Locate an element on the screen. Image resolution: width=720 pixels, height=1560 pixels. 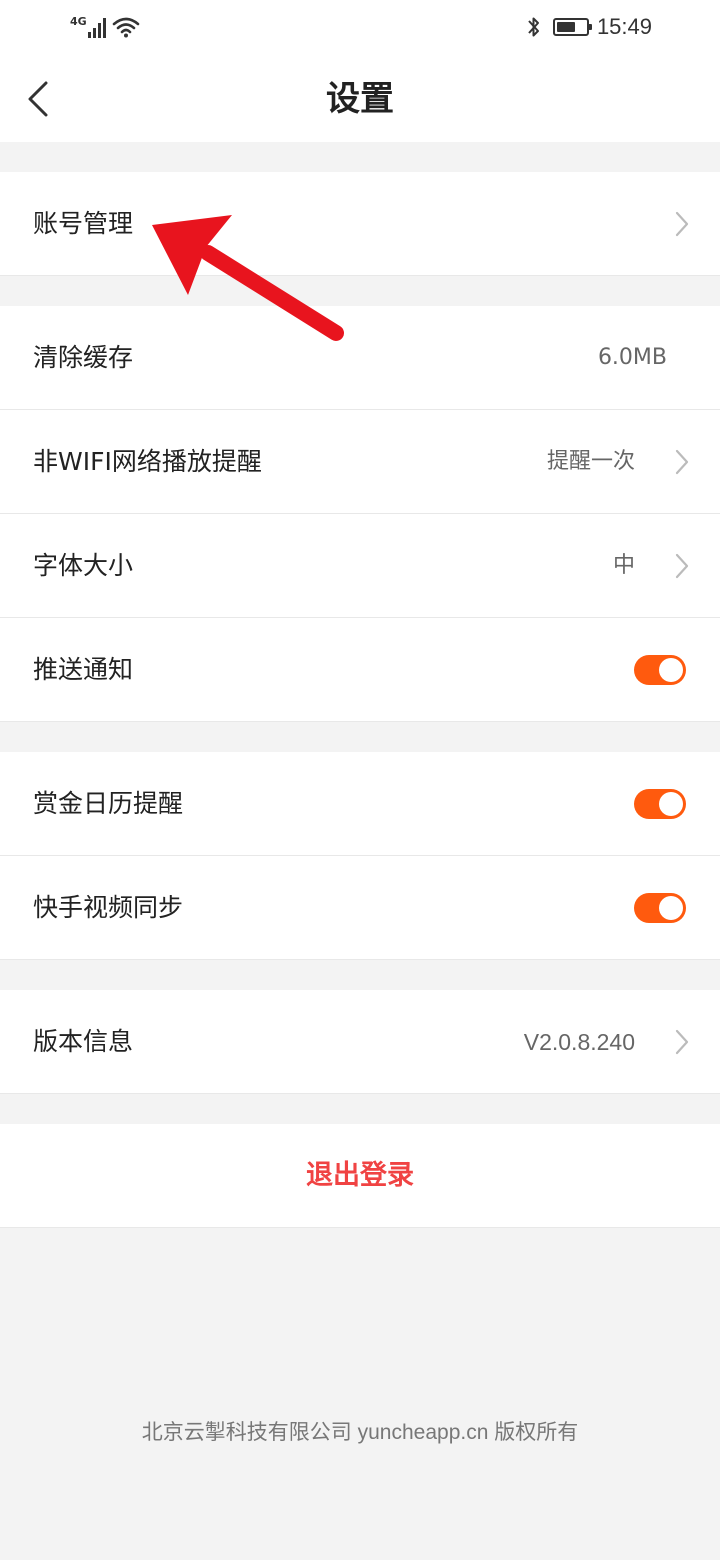
kuaishou-sync-row: 快手视频同步 is located at coordinates (360, 908).